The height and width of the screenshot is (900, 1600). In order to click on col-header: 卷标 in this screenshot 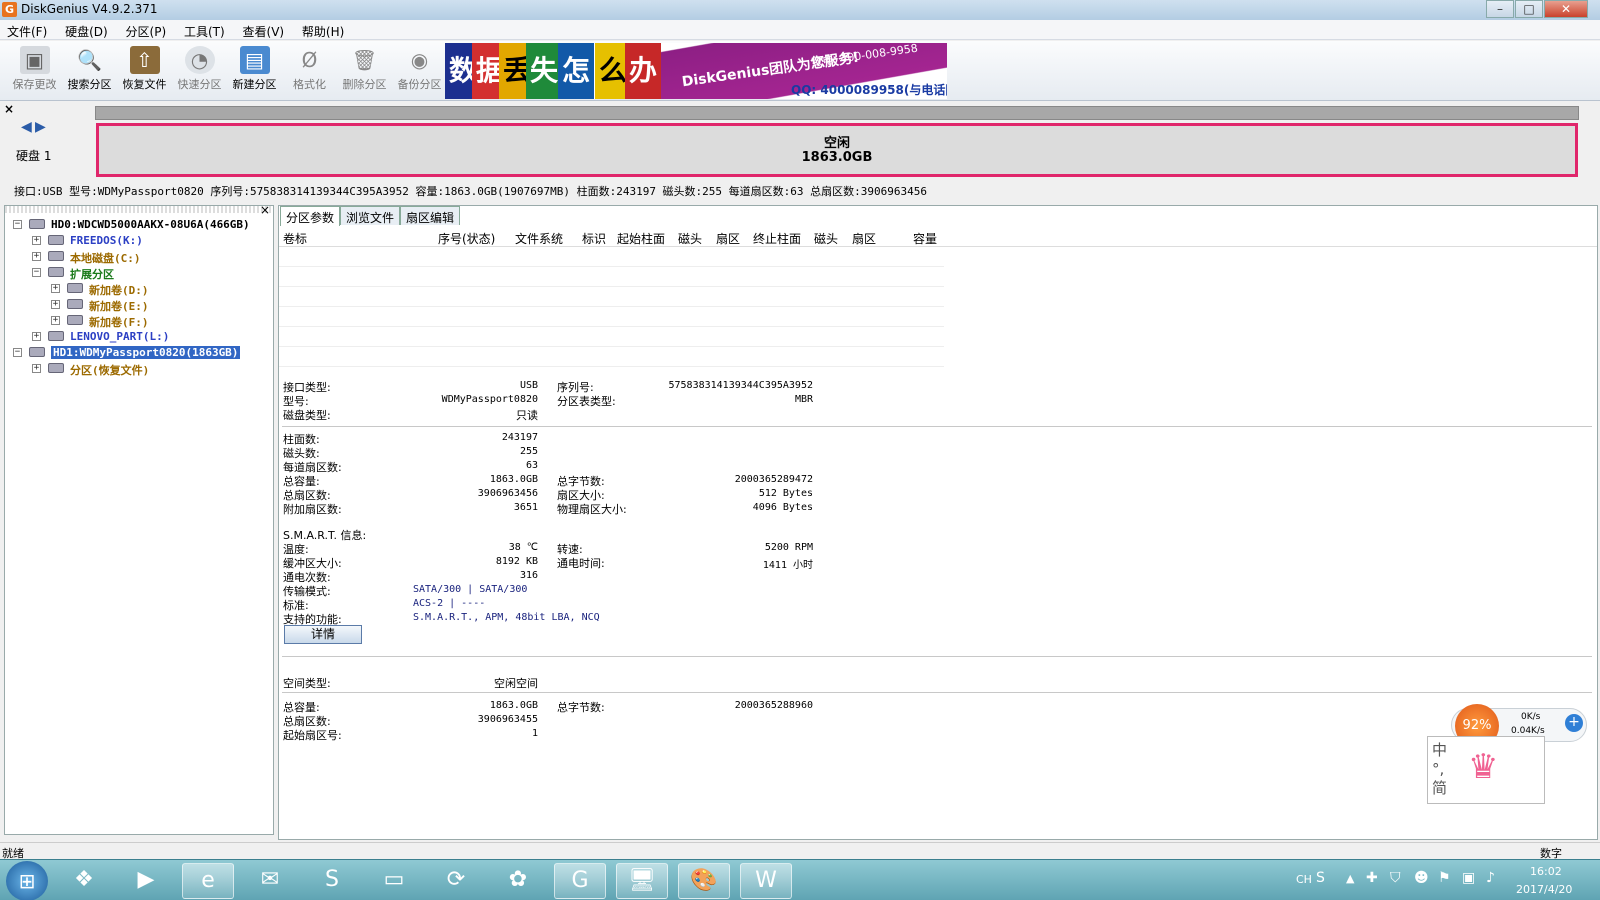, I will do `click(295, 238)`.